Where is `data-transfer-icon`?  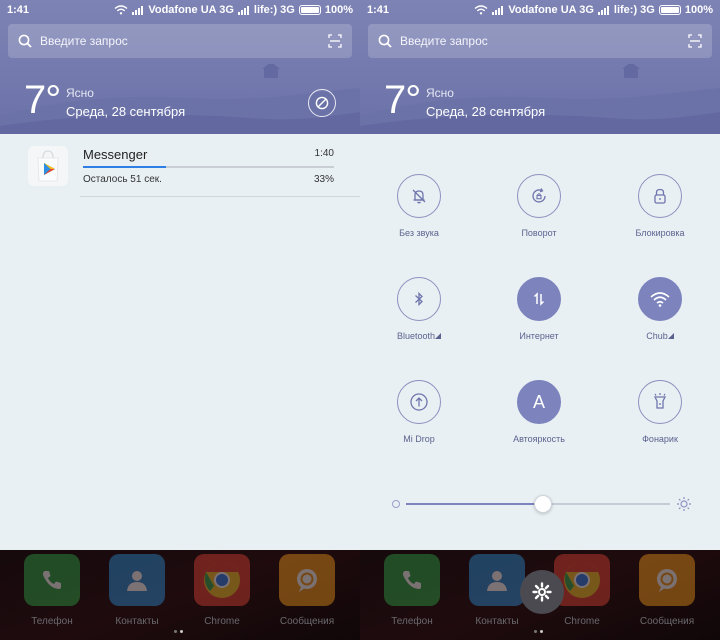
data-transfer-icon is located at coordinates (539, 299).